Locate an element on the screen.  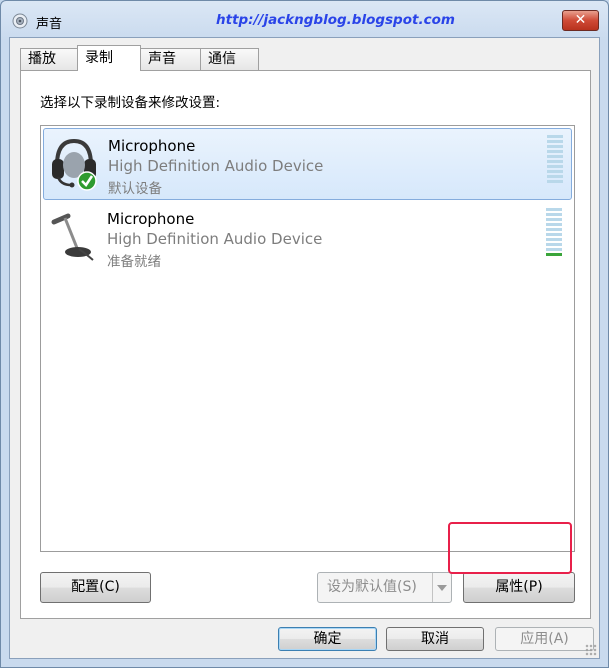
tab-playback: 播放 is located at coordinates (49, 59).